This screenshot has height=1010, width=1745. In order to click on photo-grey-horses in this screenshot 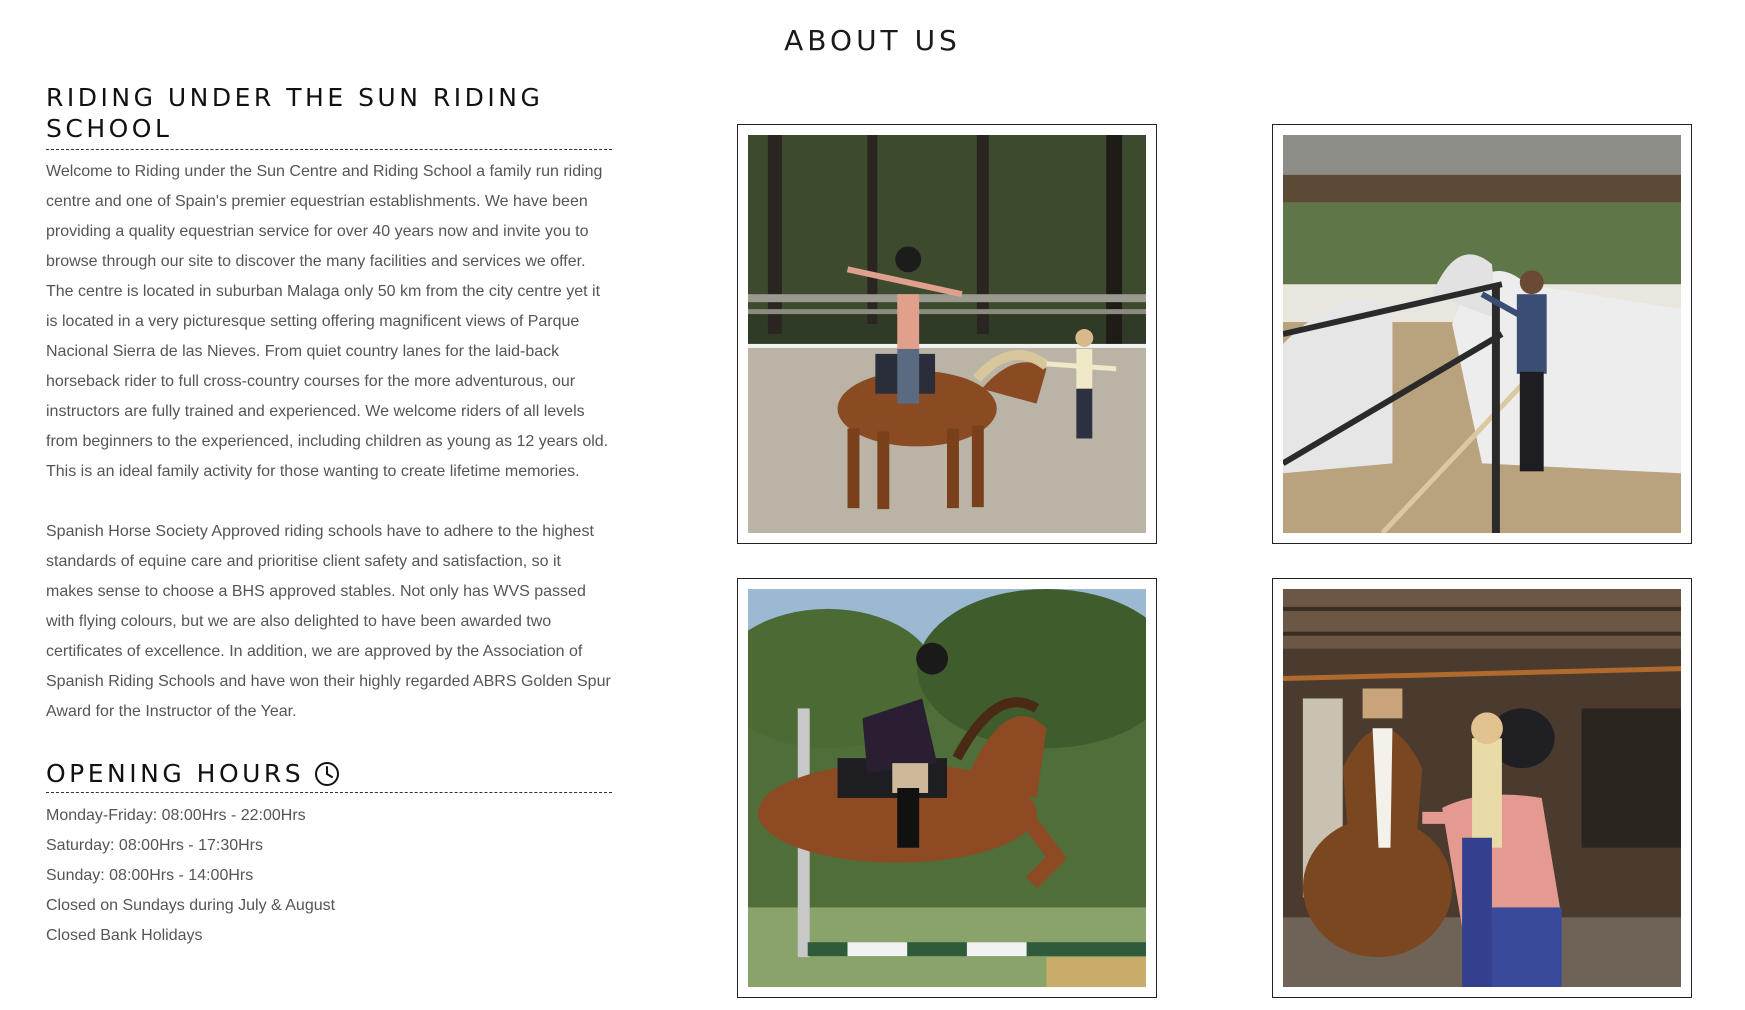, I will do `click(1482, 334)`.